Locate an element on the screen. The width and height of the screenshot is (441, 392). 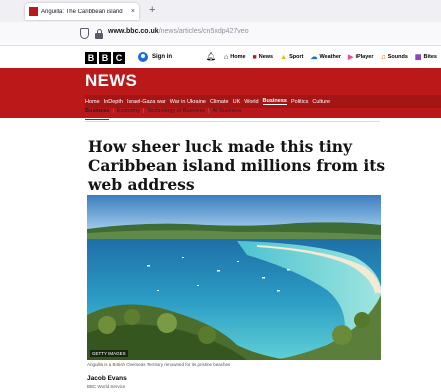
browser-tab: Anguilla: The Caribbean island × is located at coordinates (82, 11).